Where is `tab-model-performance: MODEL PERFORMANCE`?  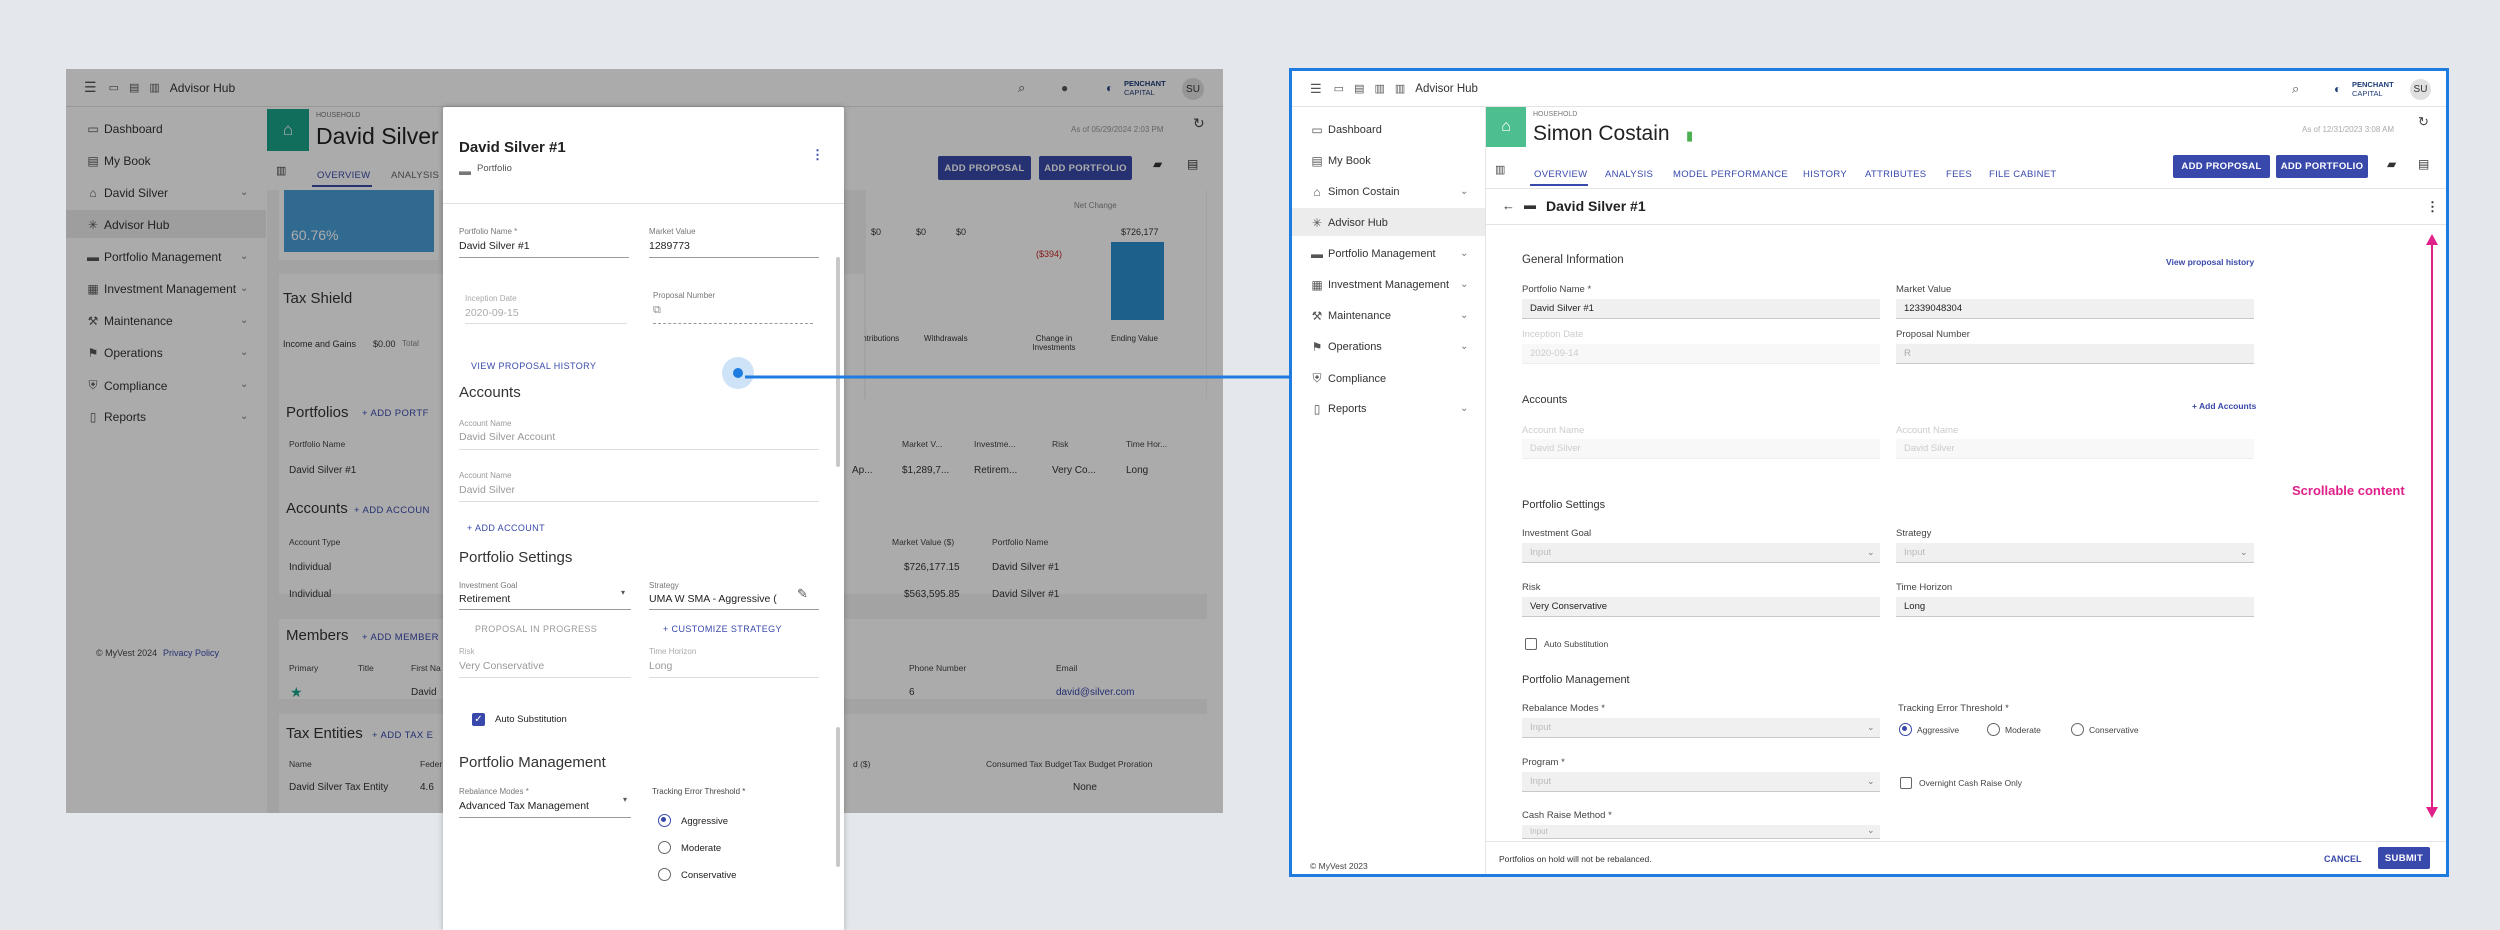
tab-model-performance: MODEL PERFORMANCE is located at coordinates (1730, 174).